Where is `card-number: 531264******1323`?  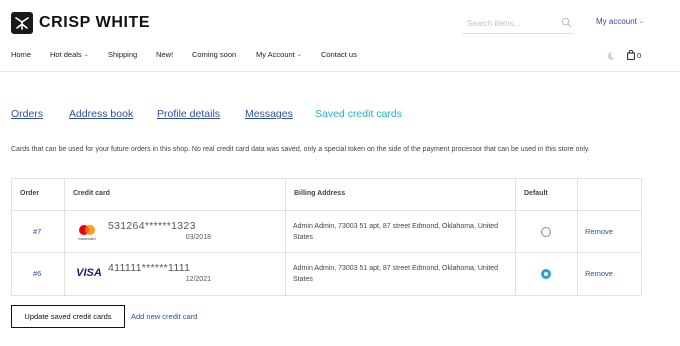
card-number: 531264******1323 is located at coordinates (152, 226).